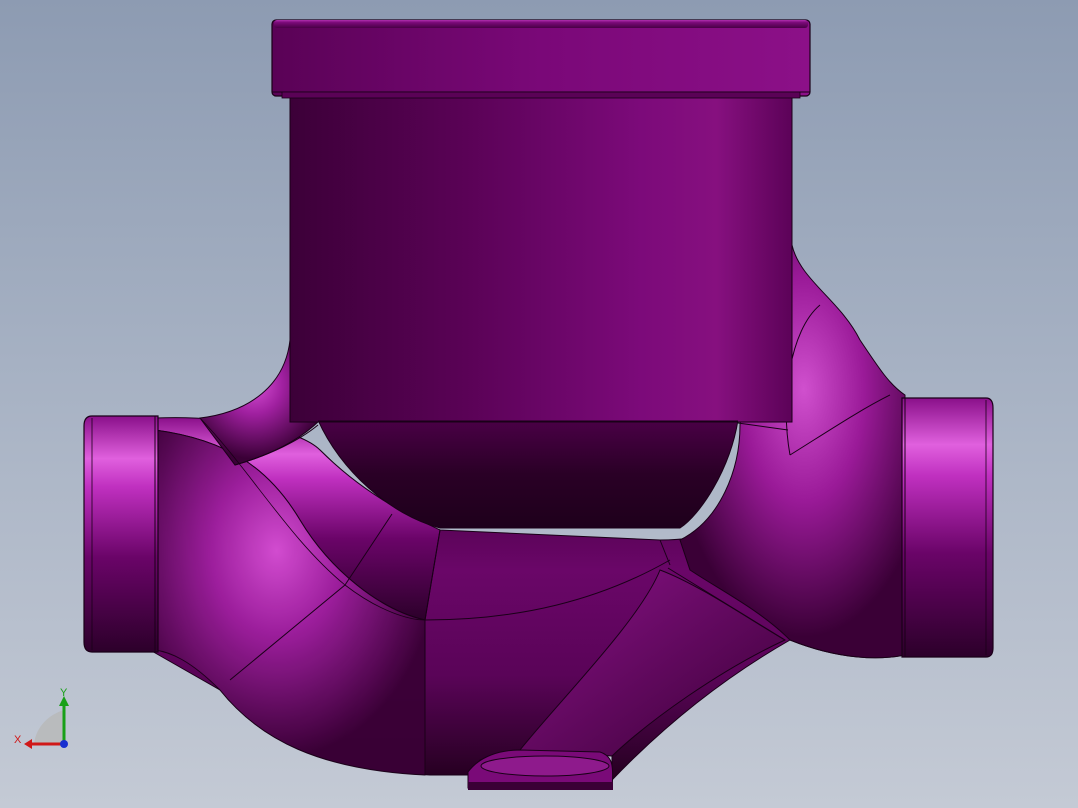 The height and width of the screenshot is (808, 1078). What do you see at coordinates (121, 534) in the screenshot?
I see `left-inlet-pipe` at bounding box center [121, 534].